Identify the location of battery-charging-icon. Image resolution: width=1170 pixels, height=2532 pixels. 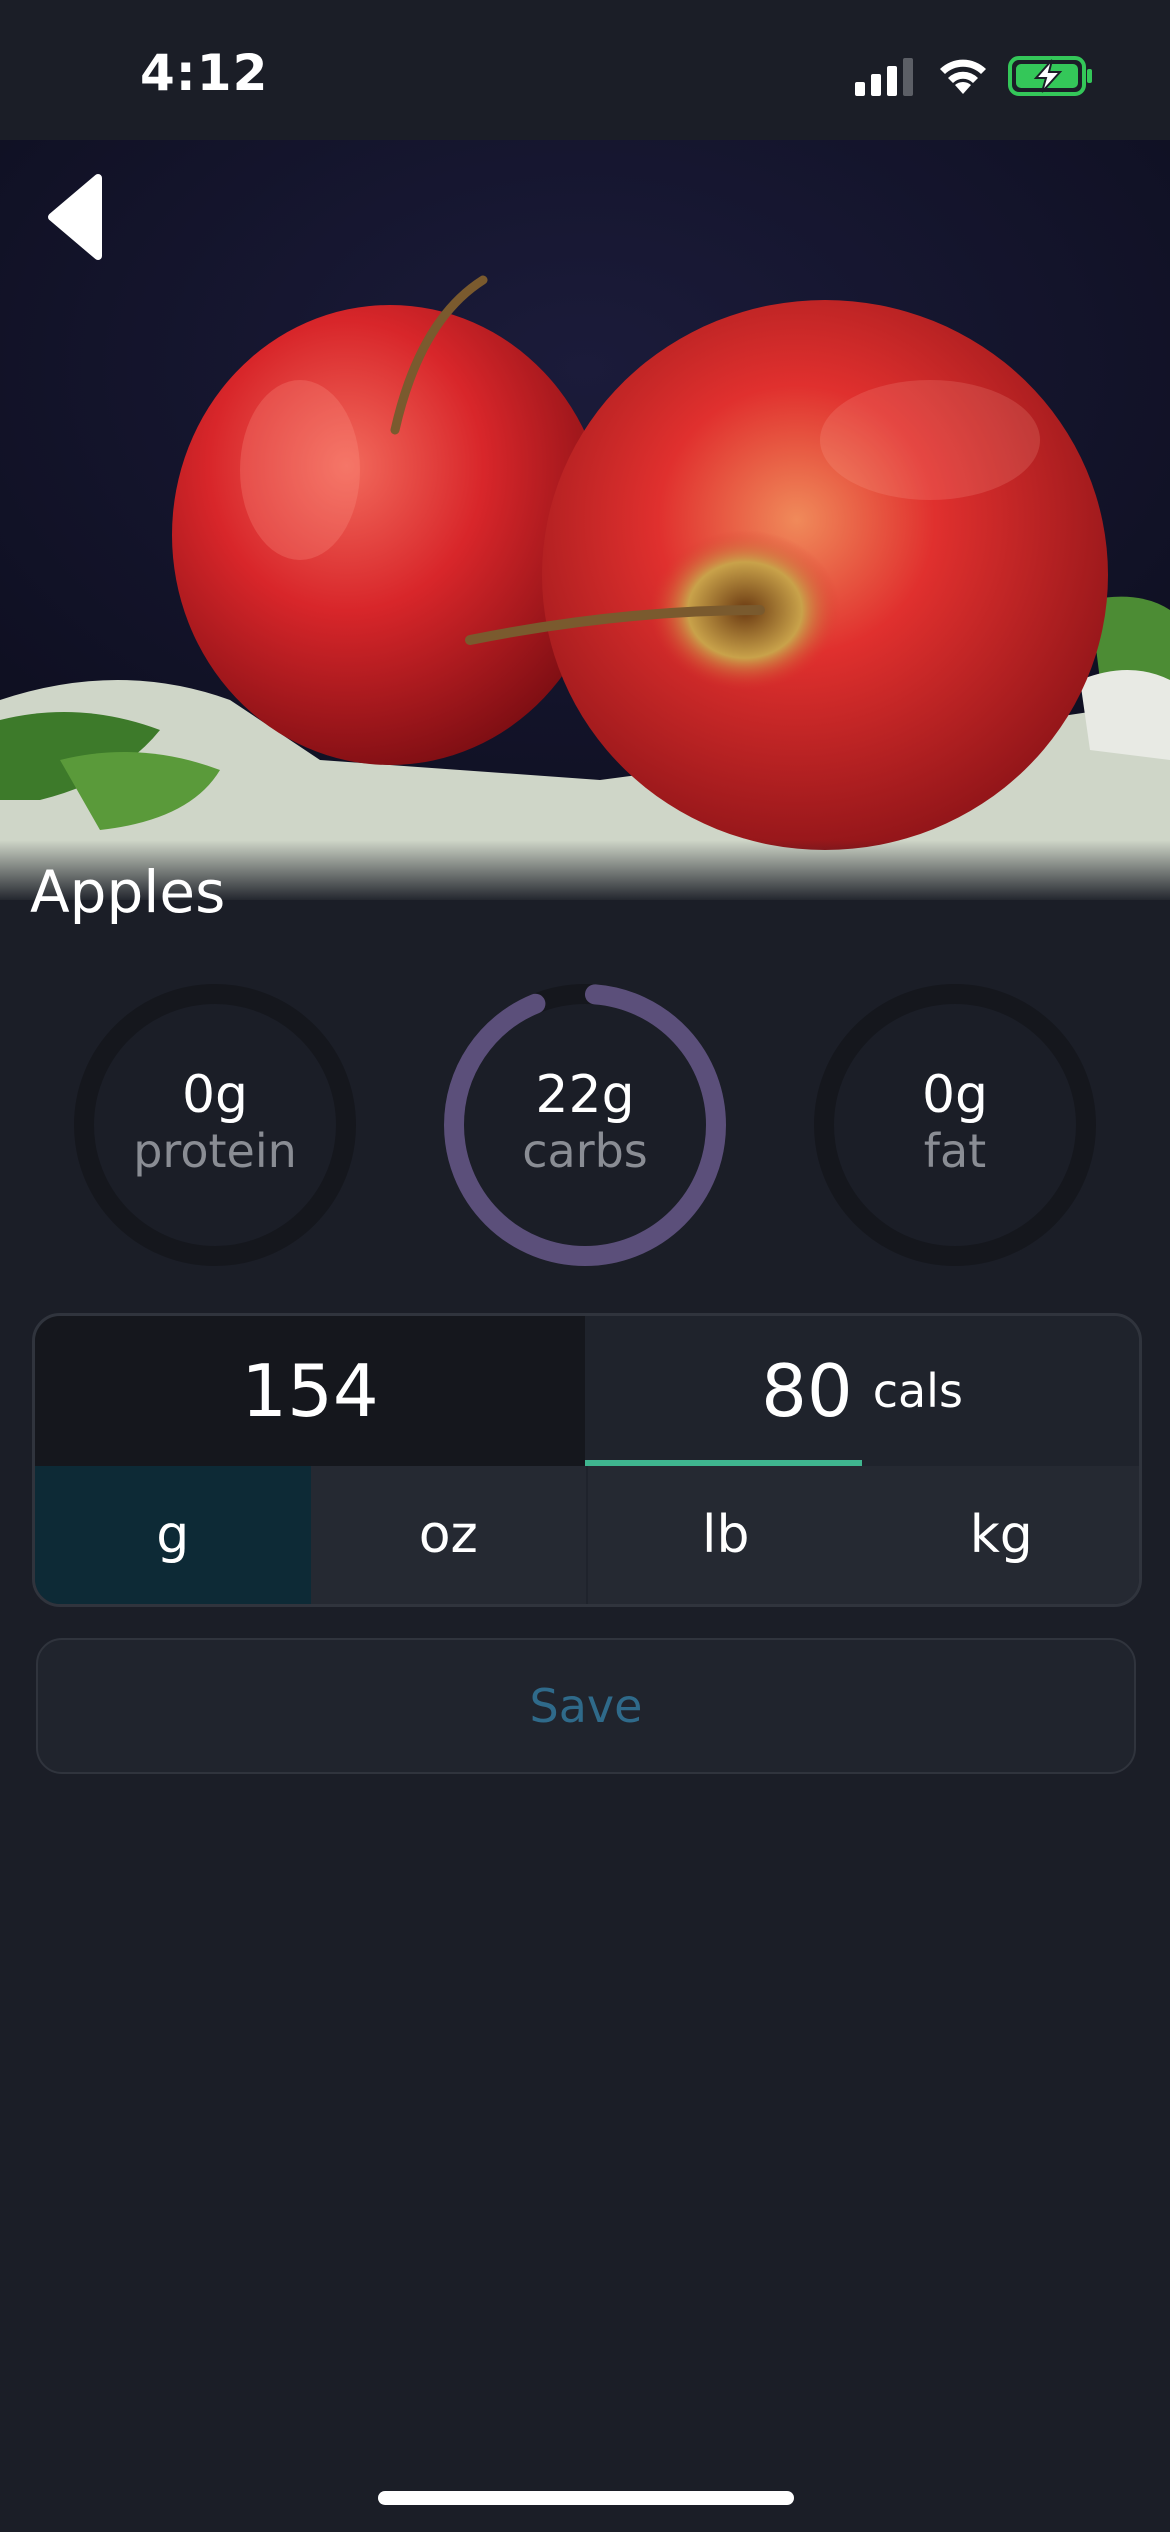
(1050, 76).